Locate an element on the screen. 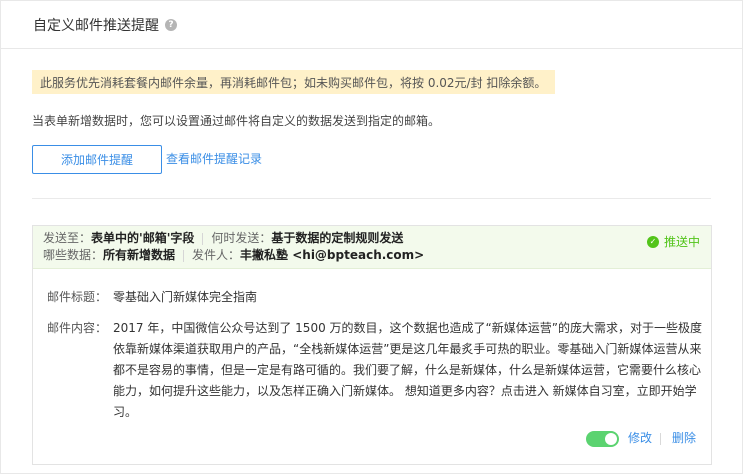 The height and width of the screenshot is (474, 743). add-email-reminder-button: 添加邮件提醒 is located at coordinates (97, 159).